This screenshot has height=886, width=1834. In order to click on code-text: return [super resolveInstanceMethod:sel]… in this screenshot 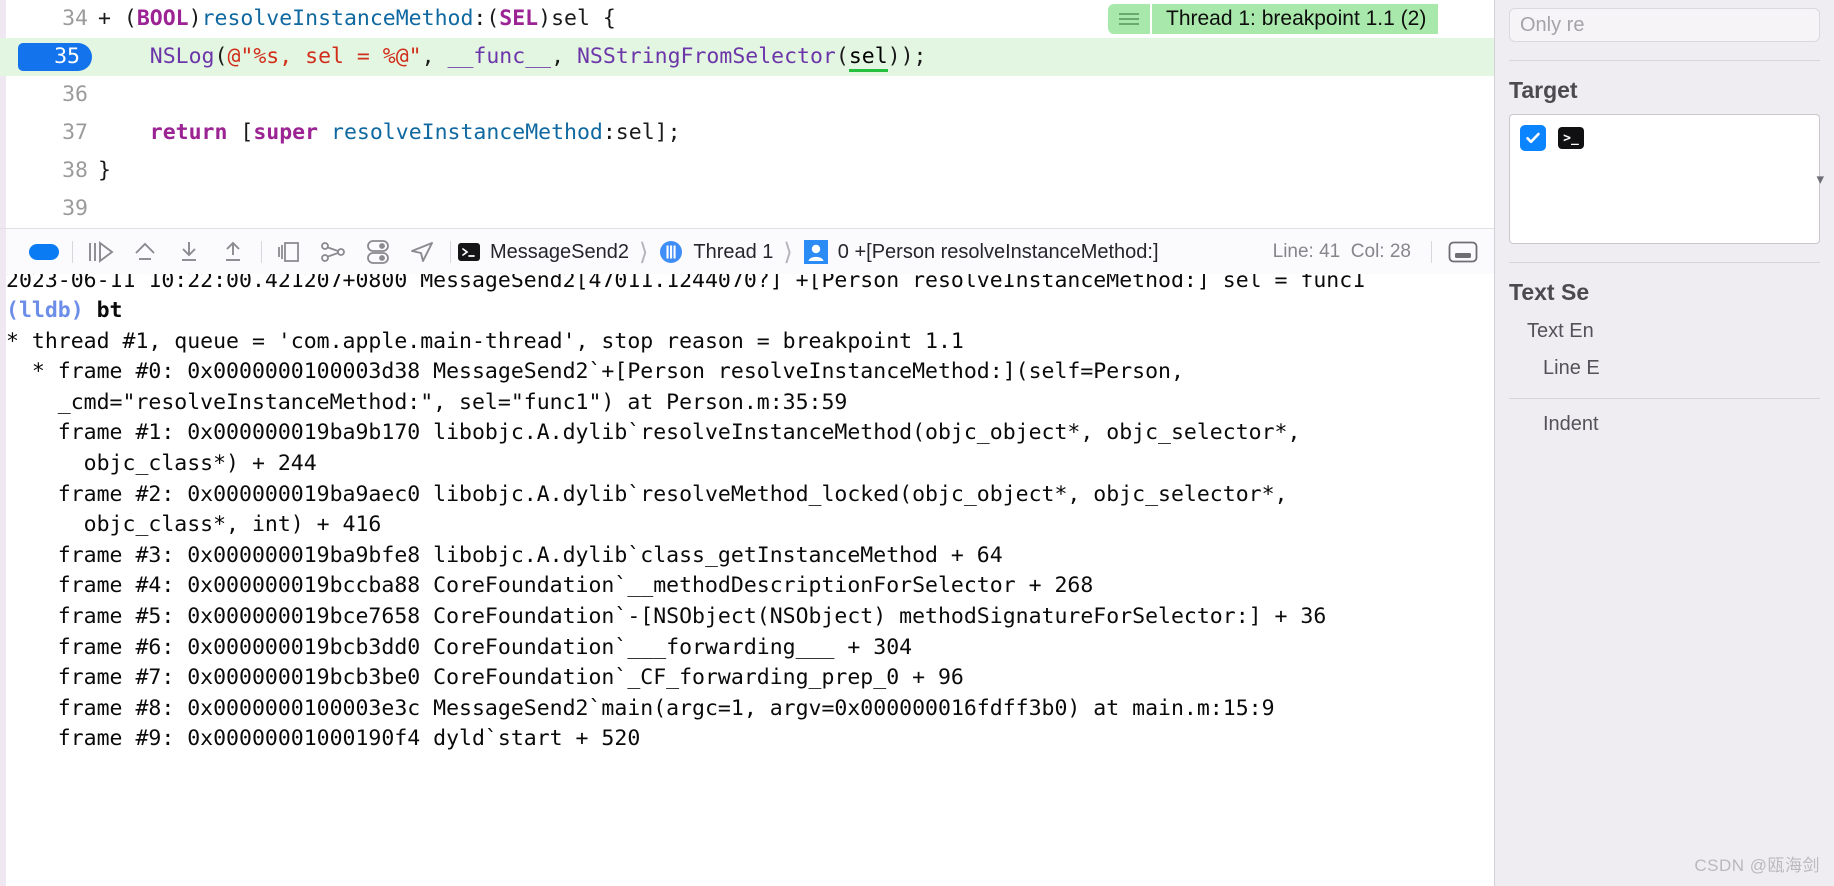, I will do `click(389, 133)`.